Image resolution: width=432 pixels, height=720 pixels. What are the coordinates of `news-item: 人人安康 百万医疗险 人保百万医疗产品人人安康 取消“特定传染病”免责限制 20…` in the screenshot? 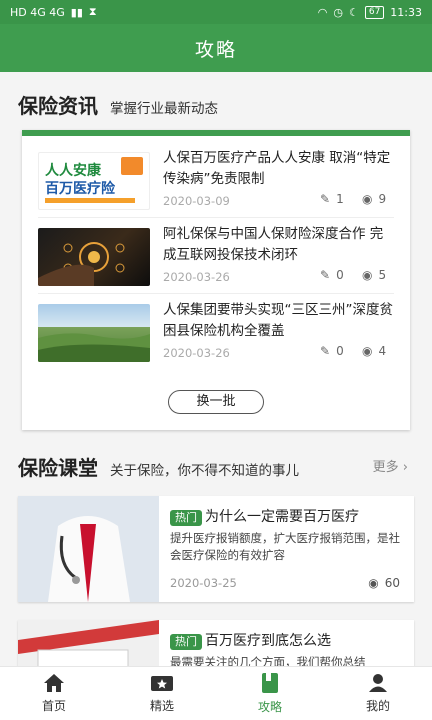 It's located at (216, 180).